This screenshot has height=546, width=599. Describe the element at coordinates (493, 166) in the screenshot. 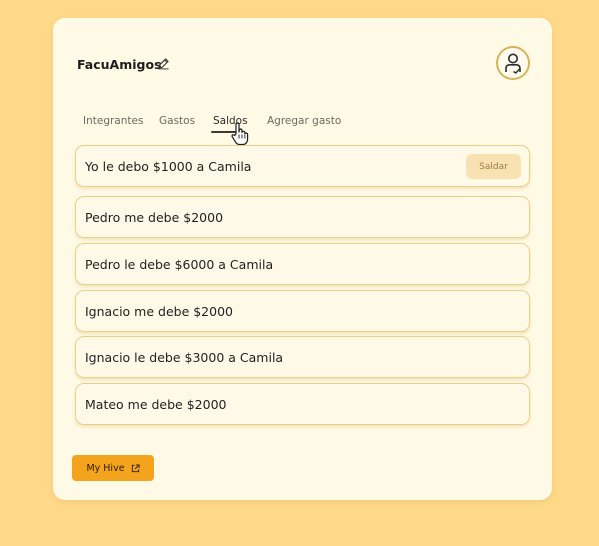

I see `saldar-button: Saldar` at that location.